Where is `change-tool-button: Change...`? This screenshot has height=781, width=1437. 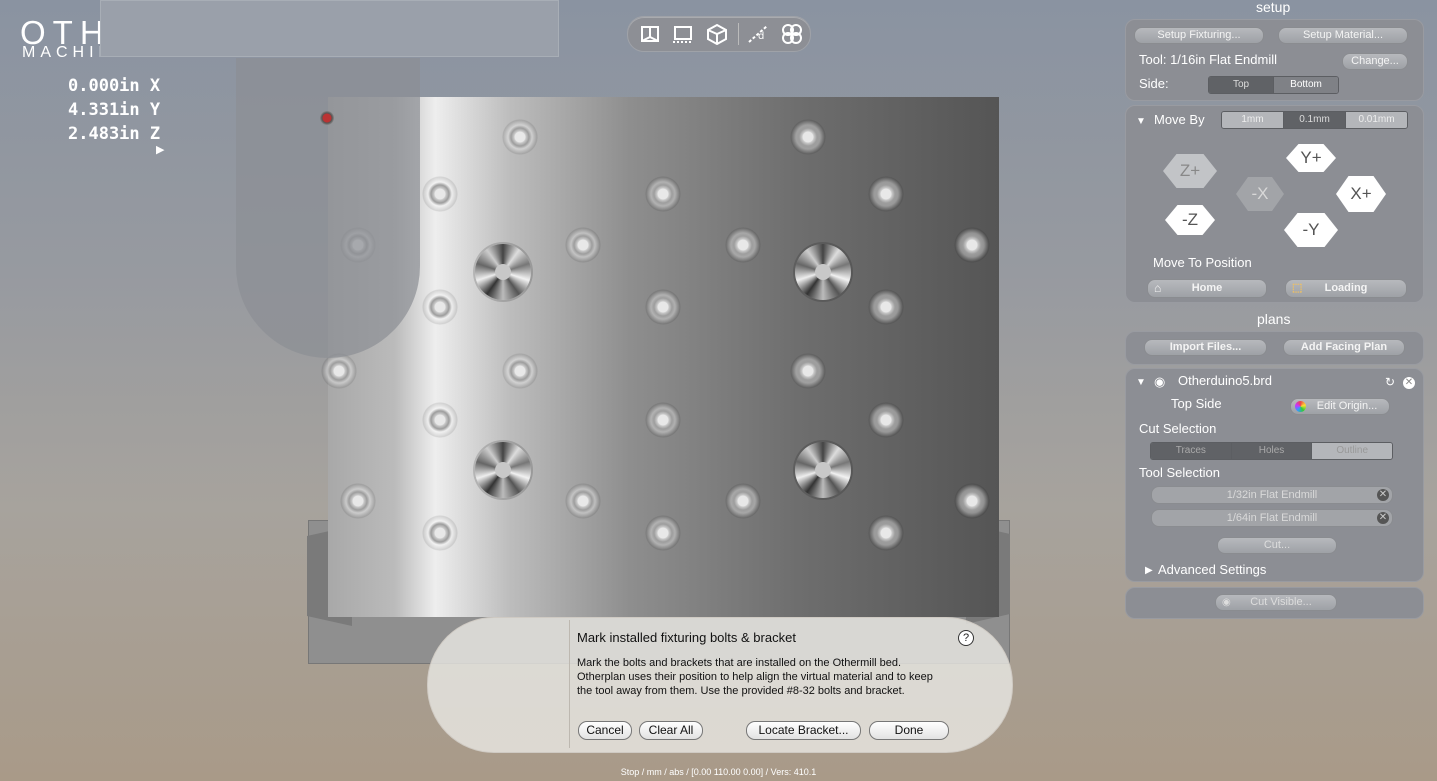
change-tool-button: Change... is located at coordinates (1375, 61).